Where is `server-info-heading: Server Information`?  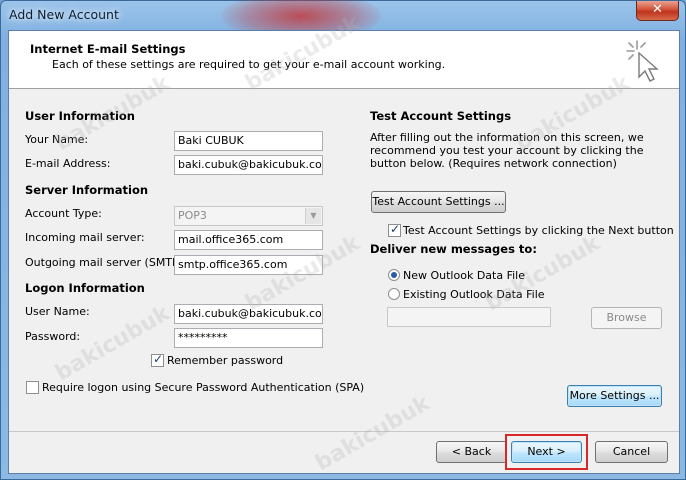 server-info-heading: Server Information is located at coordinates (87, 190).